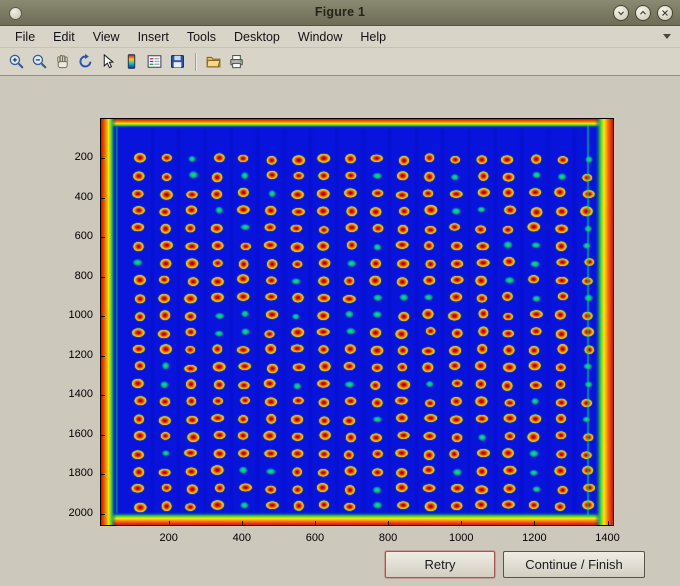 The width and height of the screenshot is (680, 586). What do you see at coordinates (360, 540) in the screenshot?
I see `x-axis-tick-labels: 200 400 600 800 1000 1200 1400` at bounding box center [360, 540].